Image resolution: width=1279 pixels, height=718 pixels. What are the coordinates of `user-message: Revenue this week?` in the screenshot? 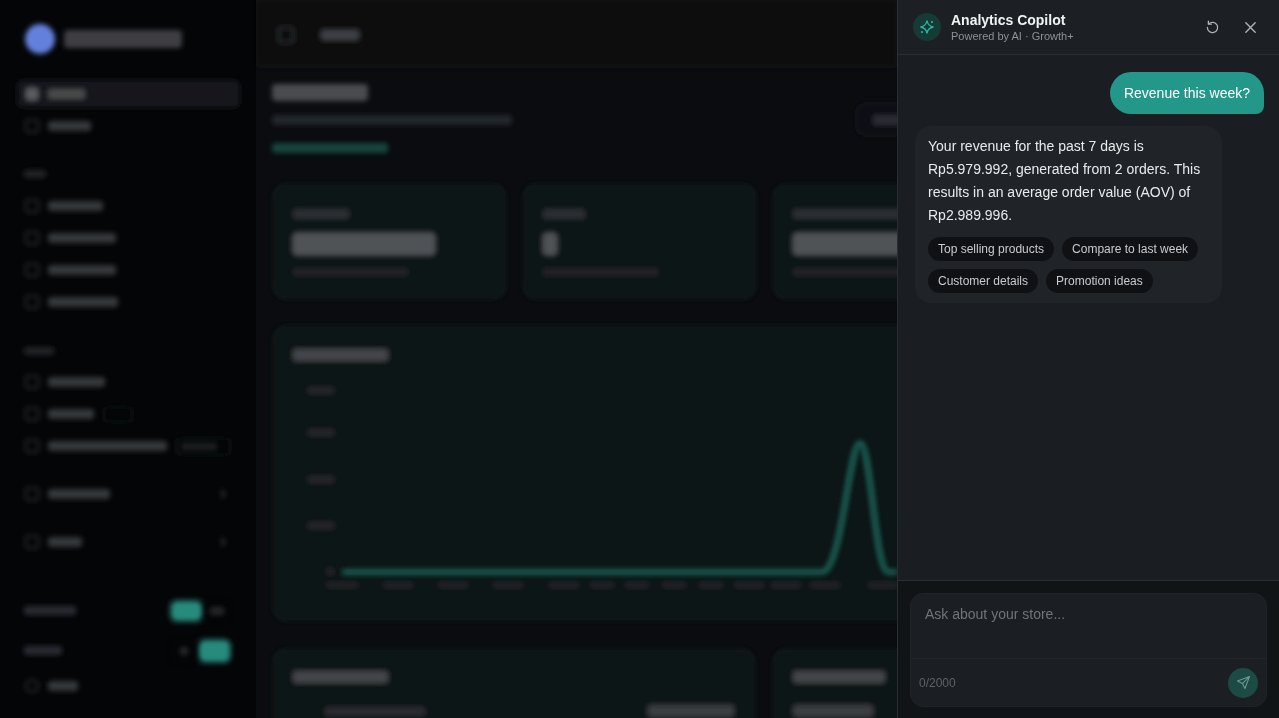 It's located at (1186, 93).